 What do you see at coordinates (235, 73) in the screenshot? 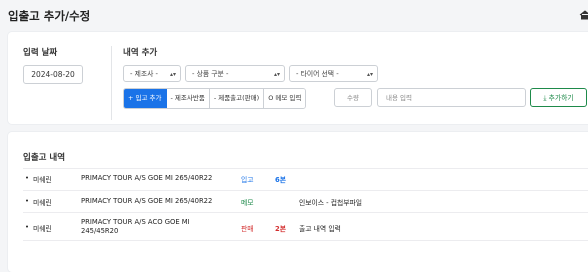
I see `product-category-select: - 상품 구분 - ▴▾` at bounding box center [235, 73].